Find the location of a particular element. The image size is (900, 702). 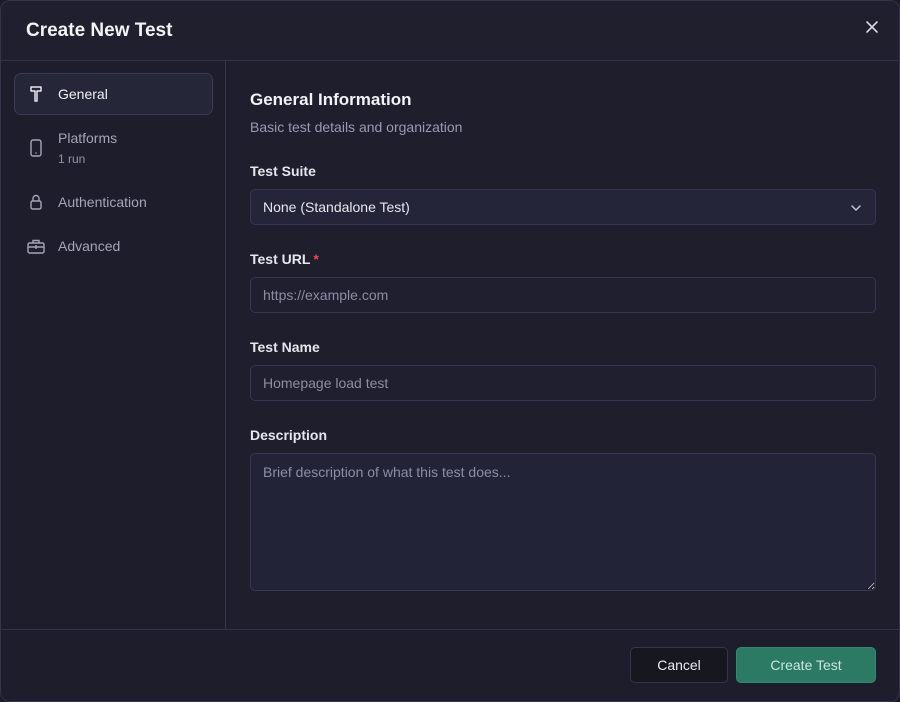

toolbox-icon is located at coordinates (36, 246).